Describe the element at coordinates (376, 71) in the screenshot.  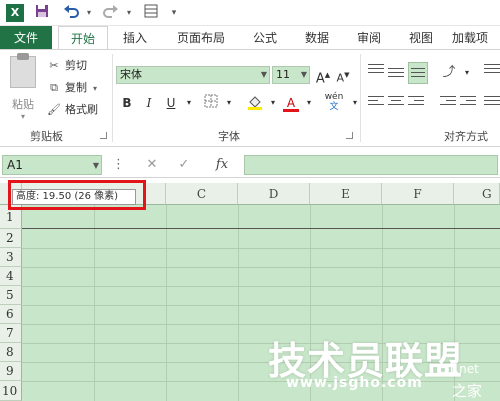
I see `align-top-icon` at that location.